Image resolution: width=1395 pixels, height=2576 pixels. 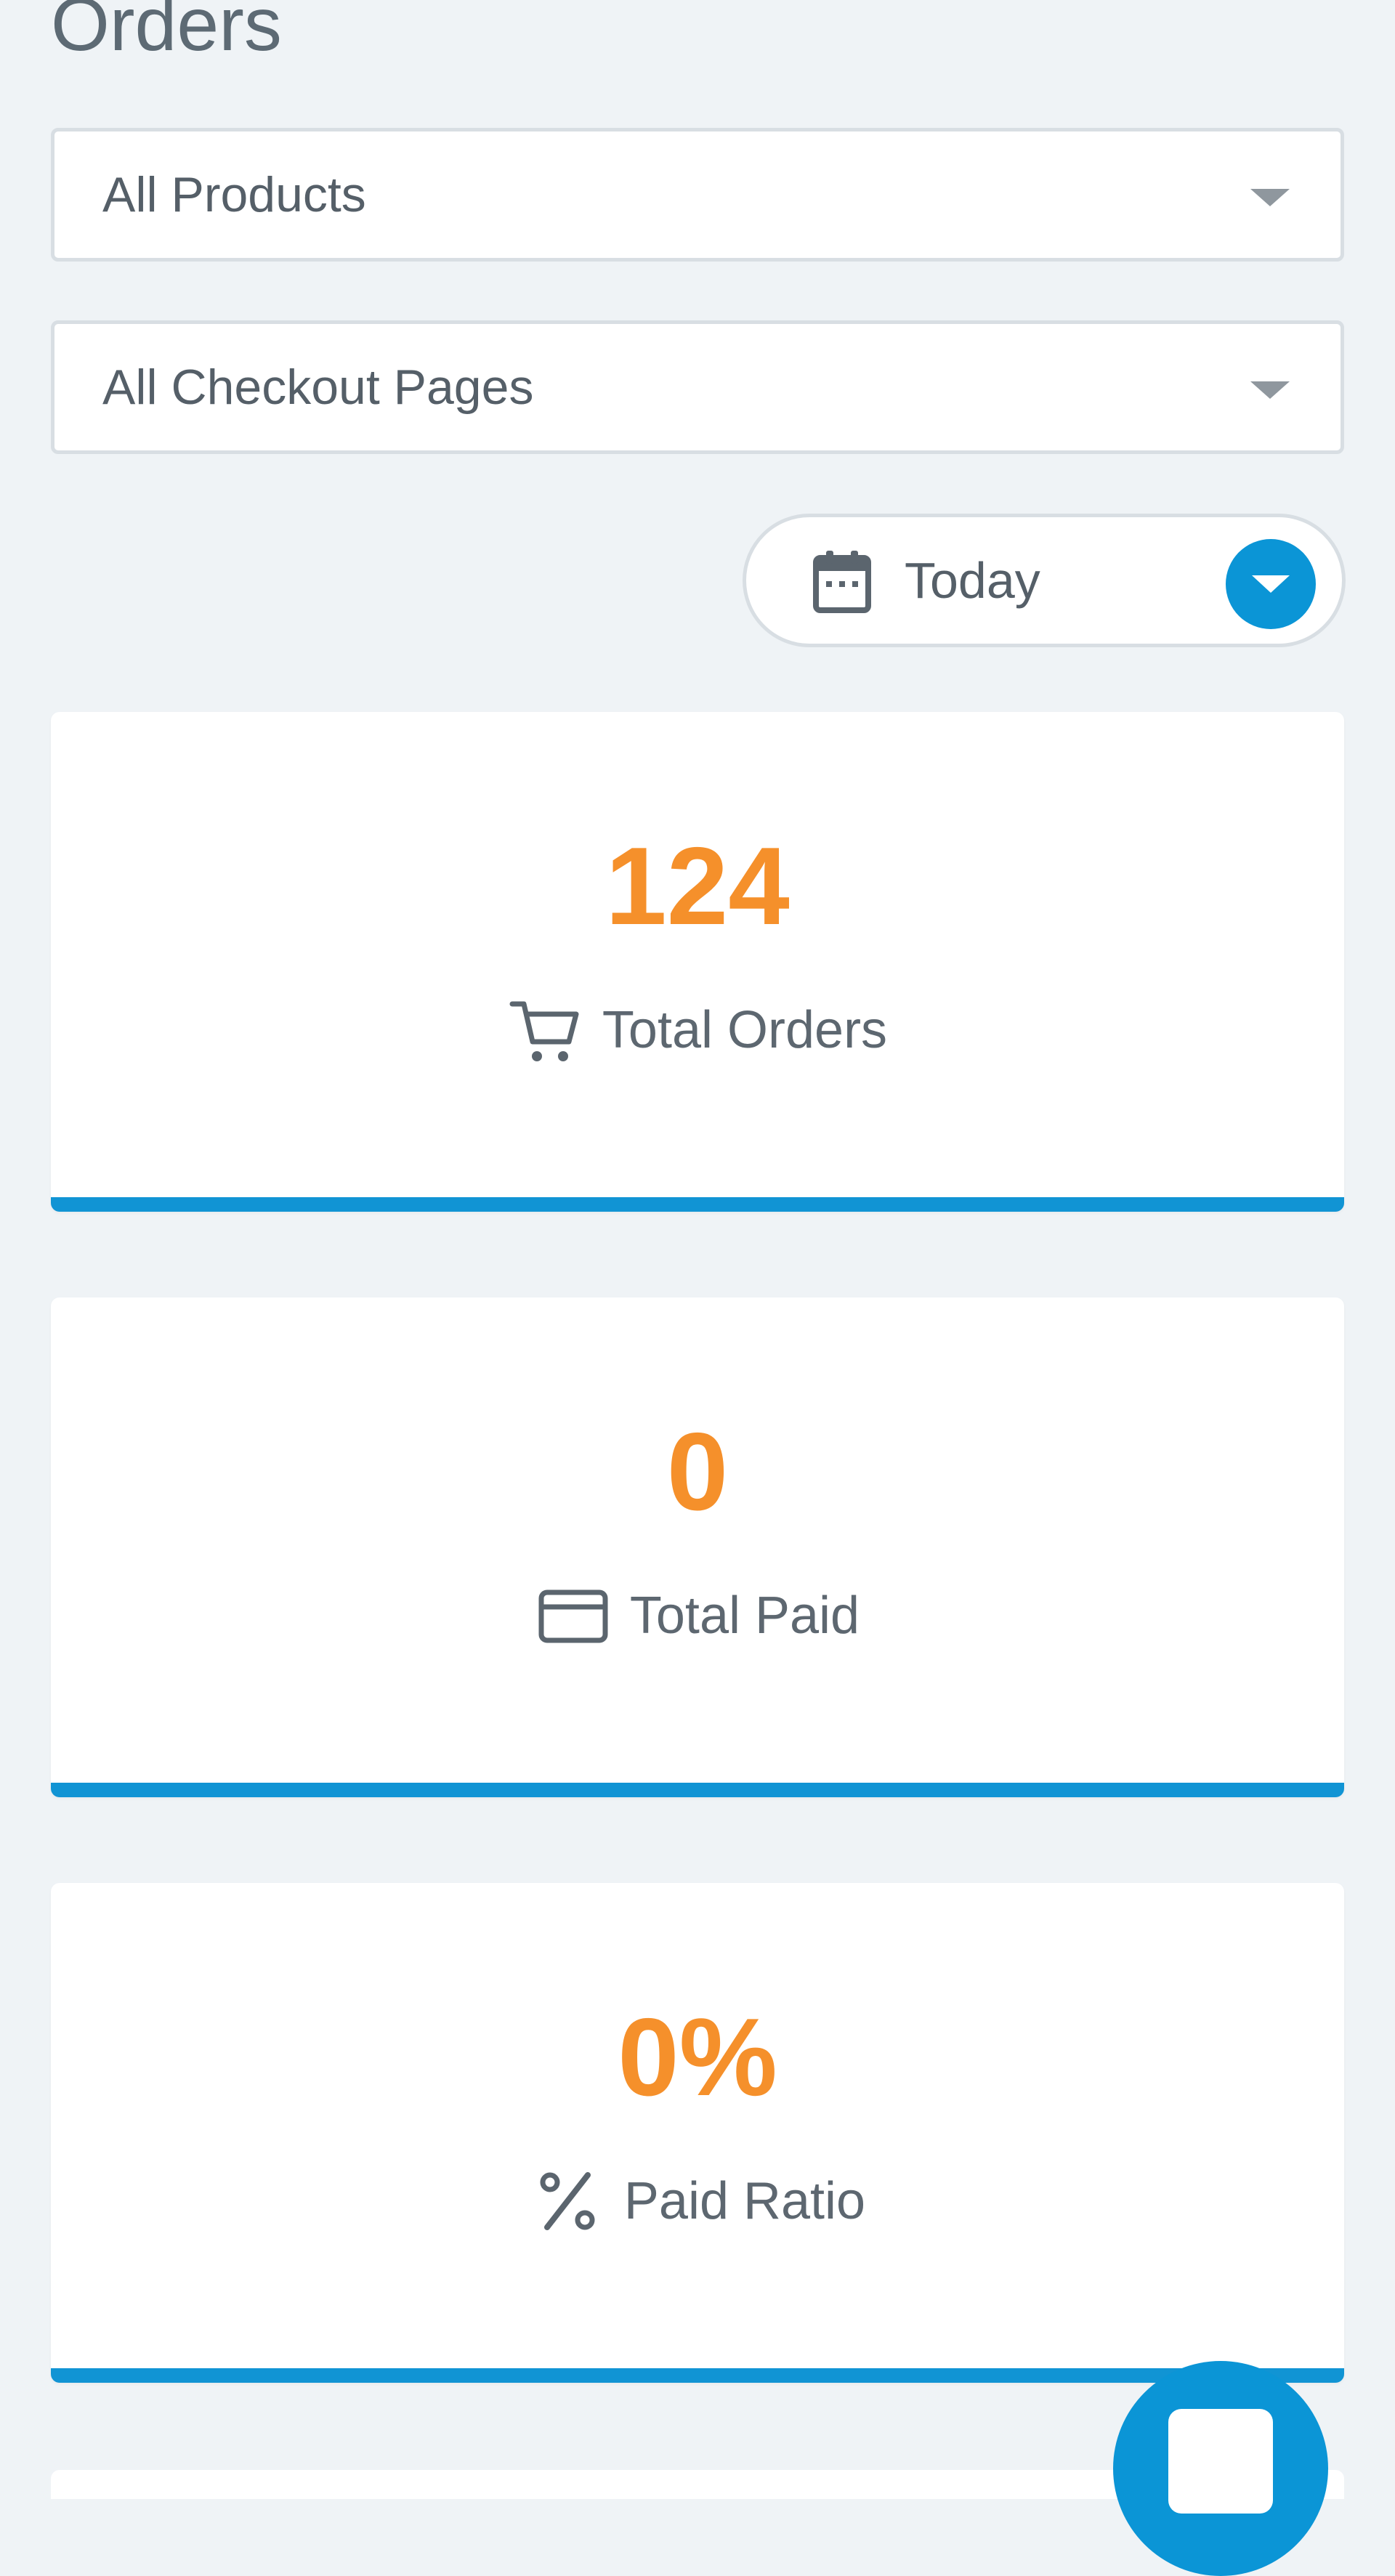 What do you see at coordinates (698, 1472) in the screenshot?
I see `stat-value: 0` at bounding box center [698, 1472].